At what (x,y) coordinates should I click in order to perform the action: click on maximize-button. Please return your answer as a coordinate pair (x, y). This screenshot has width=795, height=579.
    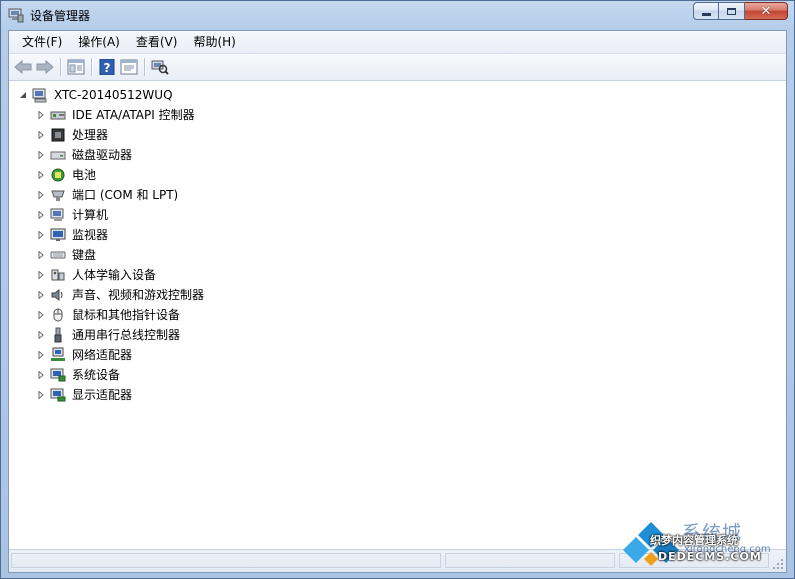
    Looking at the image, I should click on (732, 11).